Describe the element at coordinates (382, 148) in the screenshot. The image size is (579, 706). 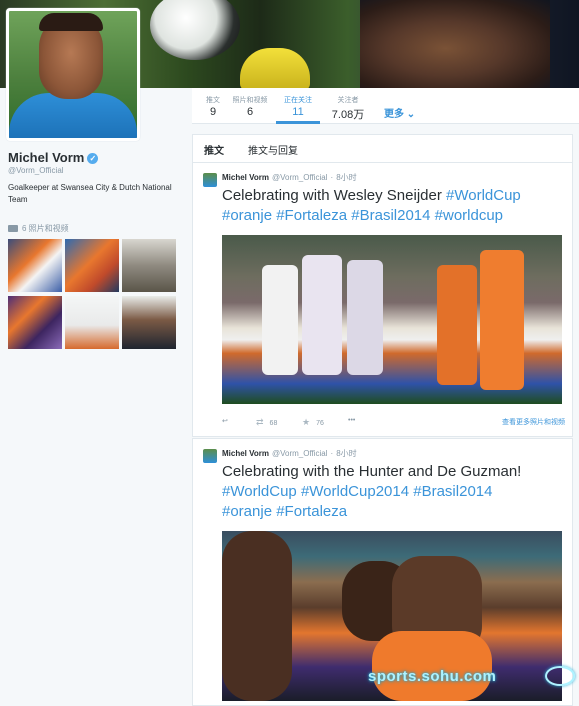
I see `timeline-tabs: 推文 推文与回复` at that location.